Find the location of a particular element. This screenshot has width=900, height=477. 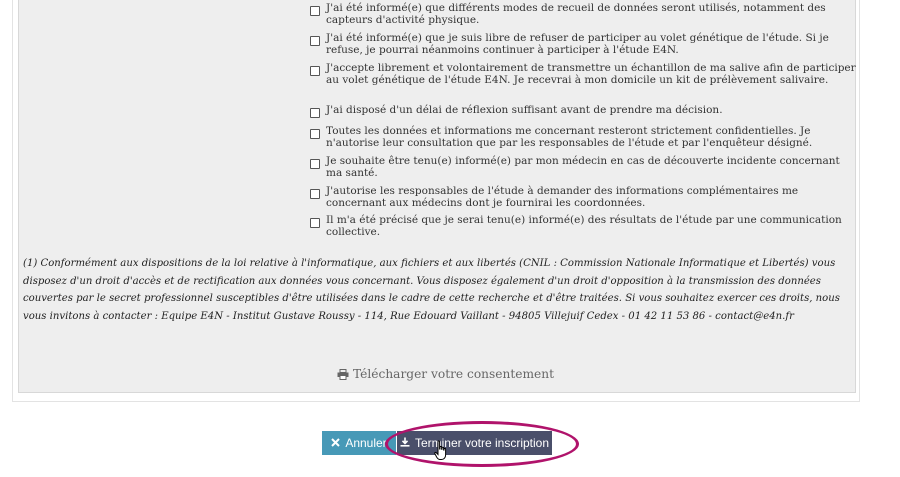

printer-icon is located at coordinates (343, 374).